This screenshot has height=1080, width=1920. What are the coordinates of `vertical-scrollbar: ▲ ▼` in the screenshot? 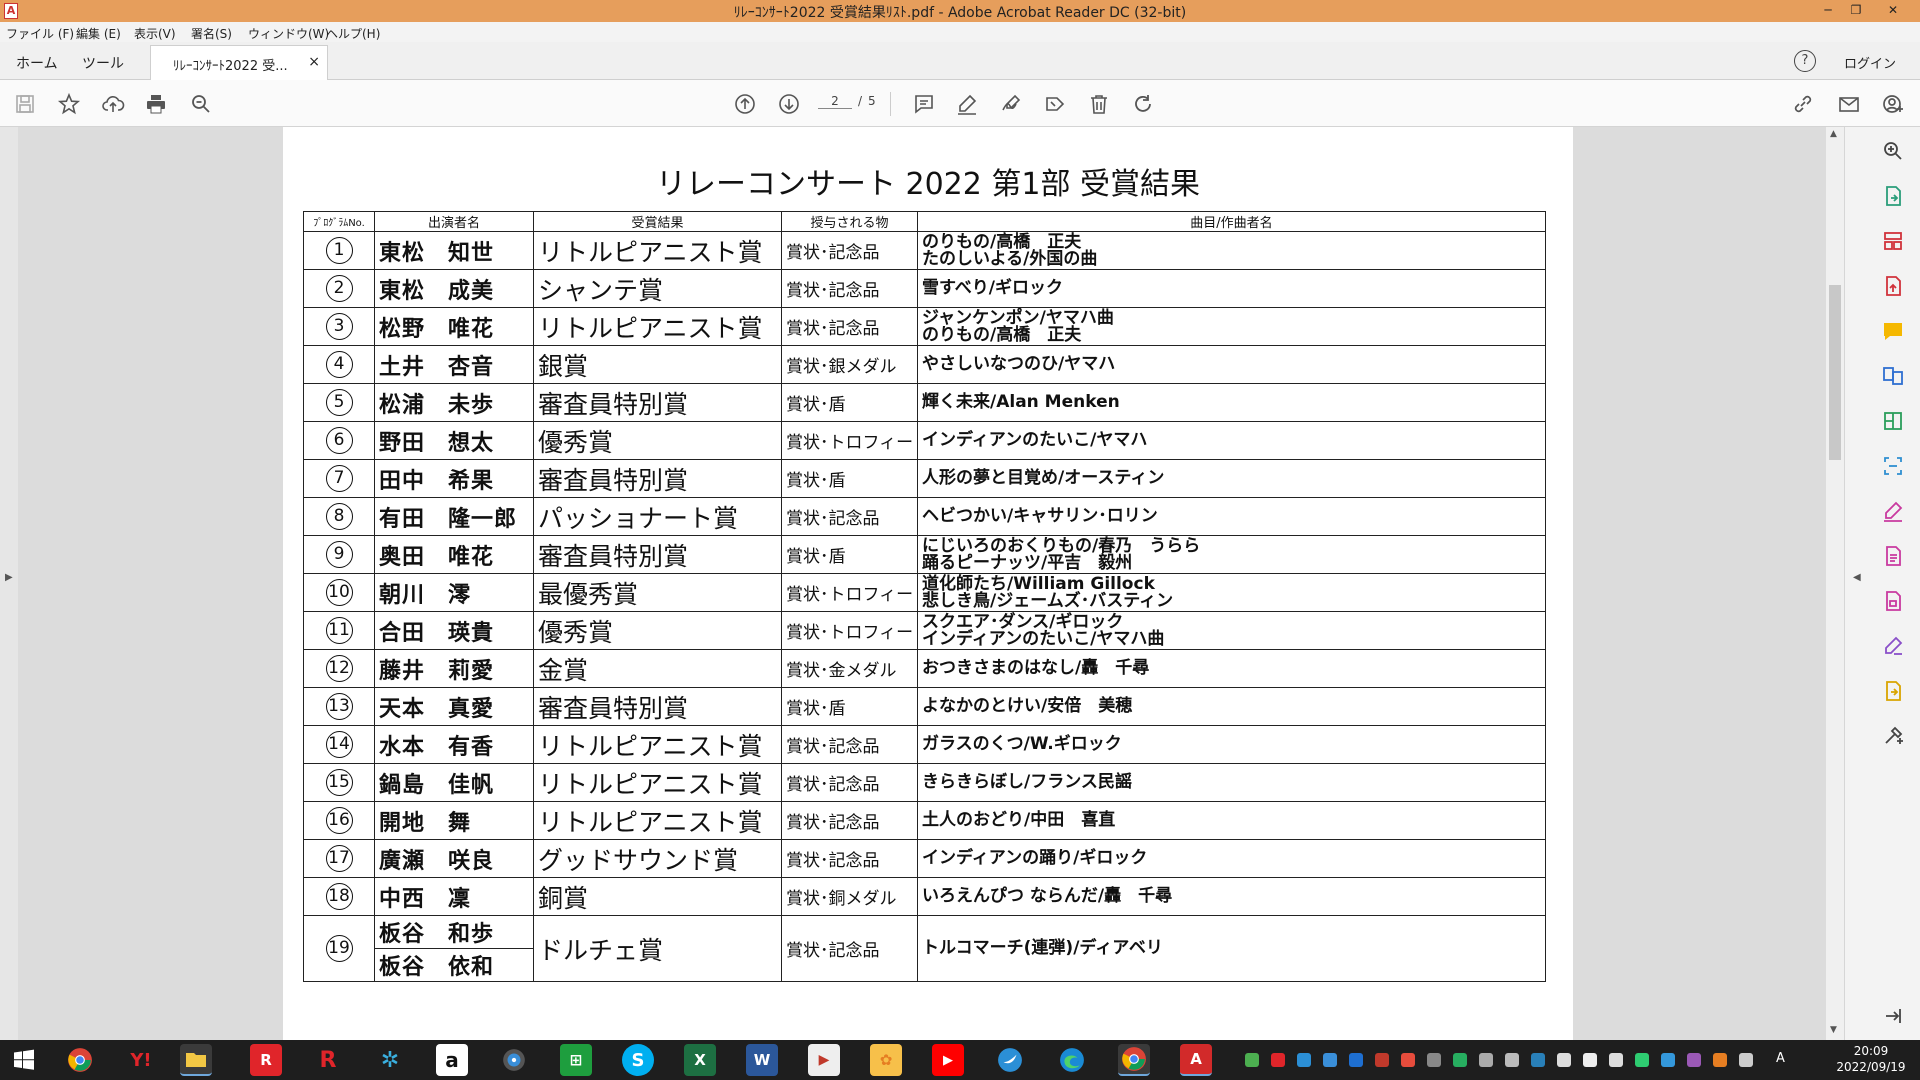 It's located at (1835, 583).